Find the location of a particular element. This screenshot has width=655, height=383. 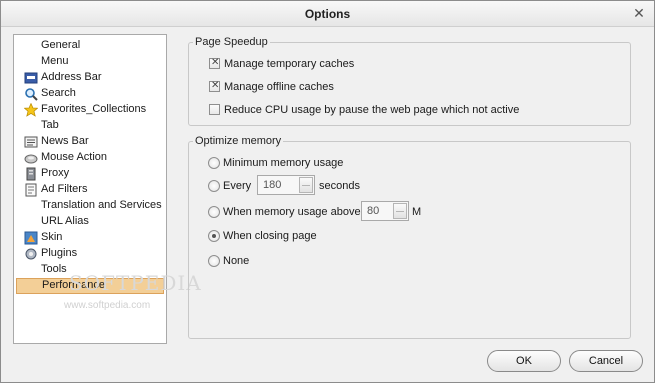

sidebar-item-label: Ad Filters is located at coordinates (64, 189).